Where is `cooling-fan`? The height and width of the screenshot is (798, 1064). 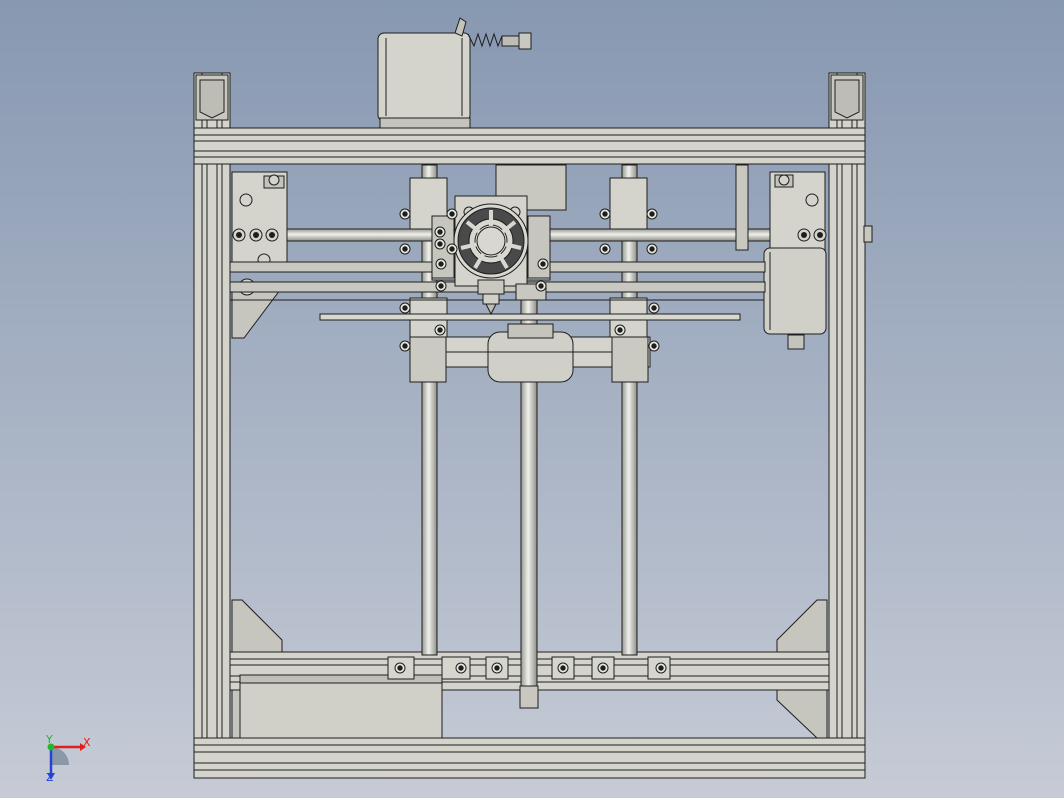
cooling-fan is located at coordinates (491, 241).